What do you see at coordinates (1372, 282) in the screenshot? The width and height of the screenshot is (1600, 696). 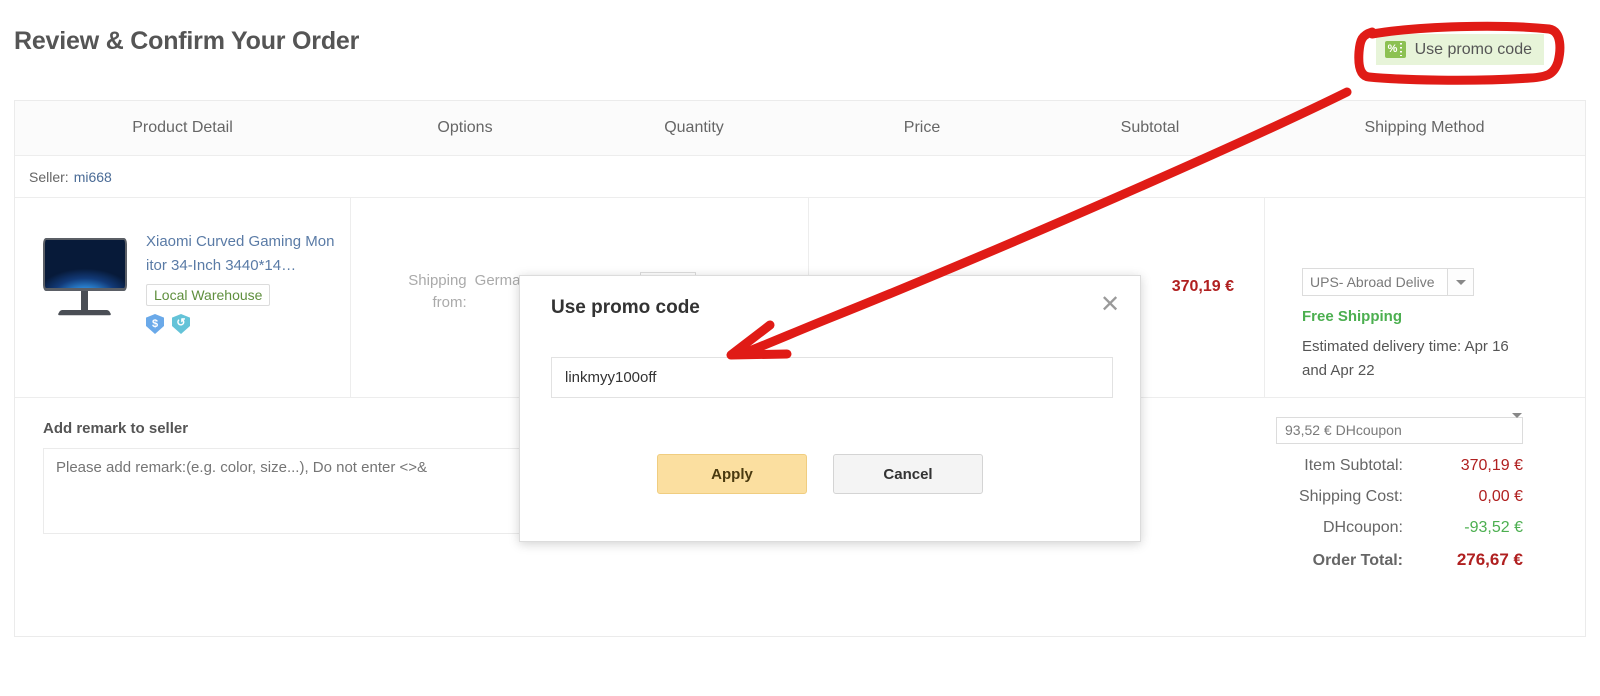 I see `shipping-method-selected-value: UPS- Abroad Delive` at bounding box center [1372, 282].